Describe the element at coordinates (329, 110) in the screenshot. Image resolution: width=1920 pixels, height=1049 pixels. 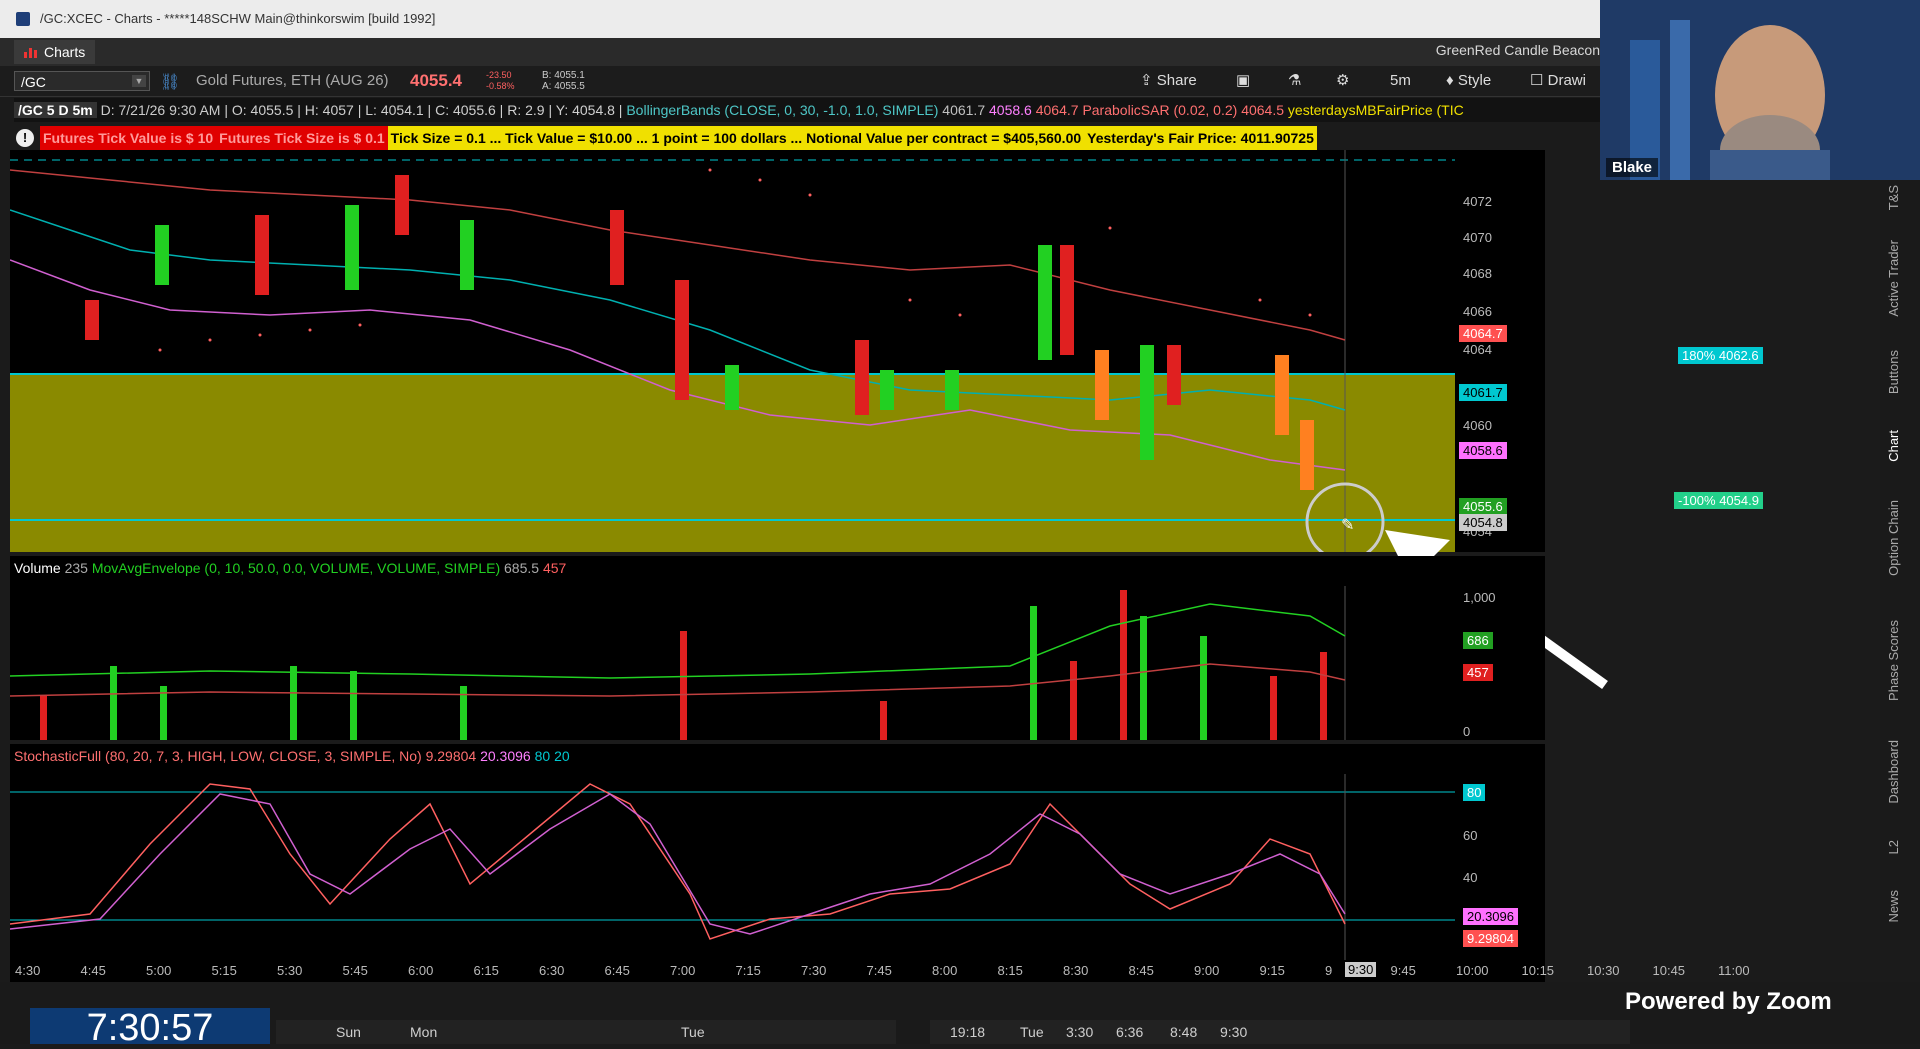
I see `bar-high: H: 4057` at that location.